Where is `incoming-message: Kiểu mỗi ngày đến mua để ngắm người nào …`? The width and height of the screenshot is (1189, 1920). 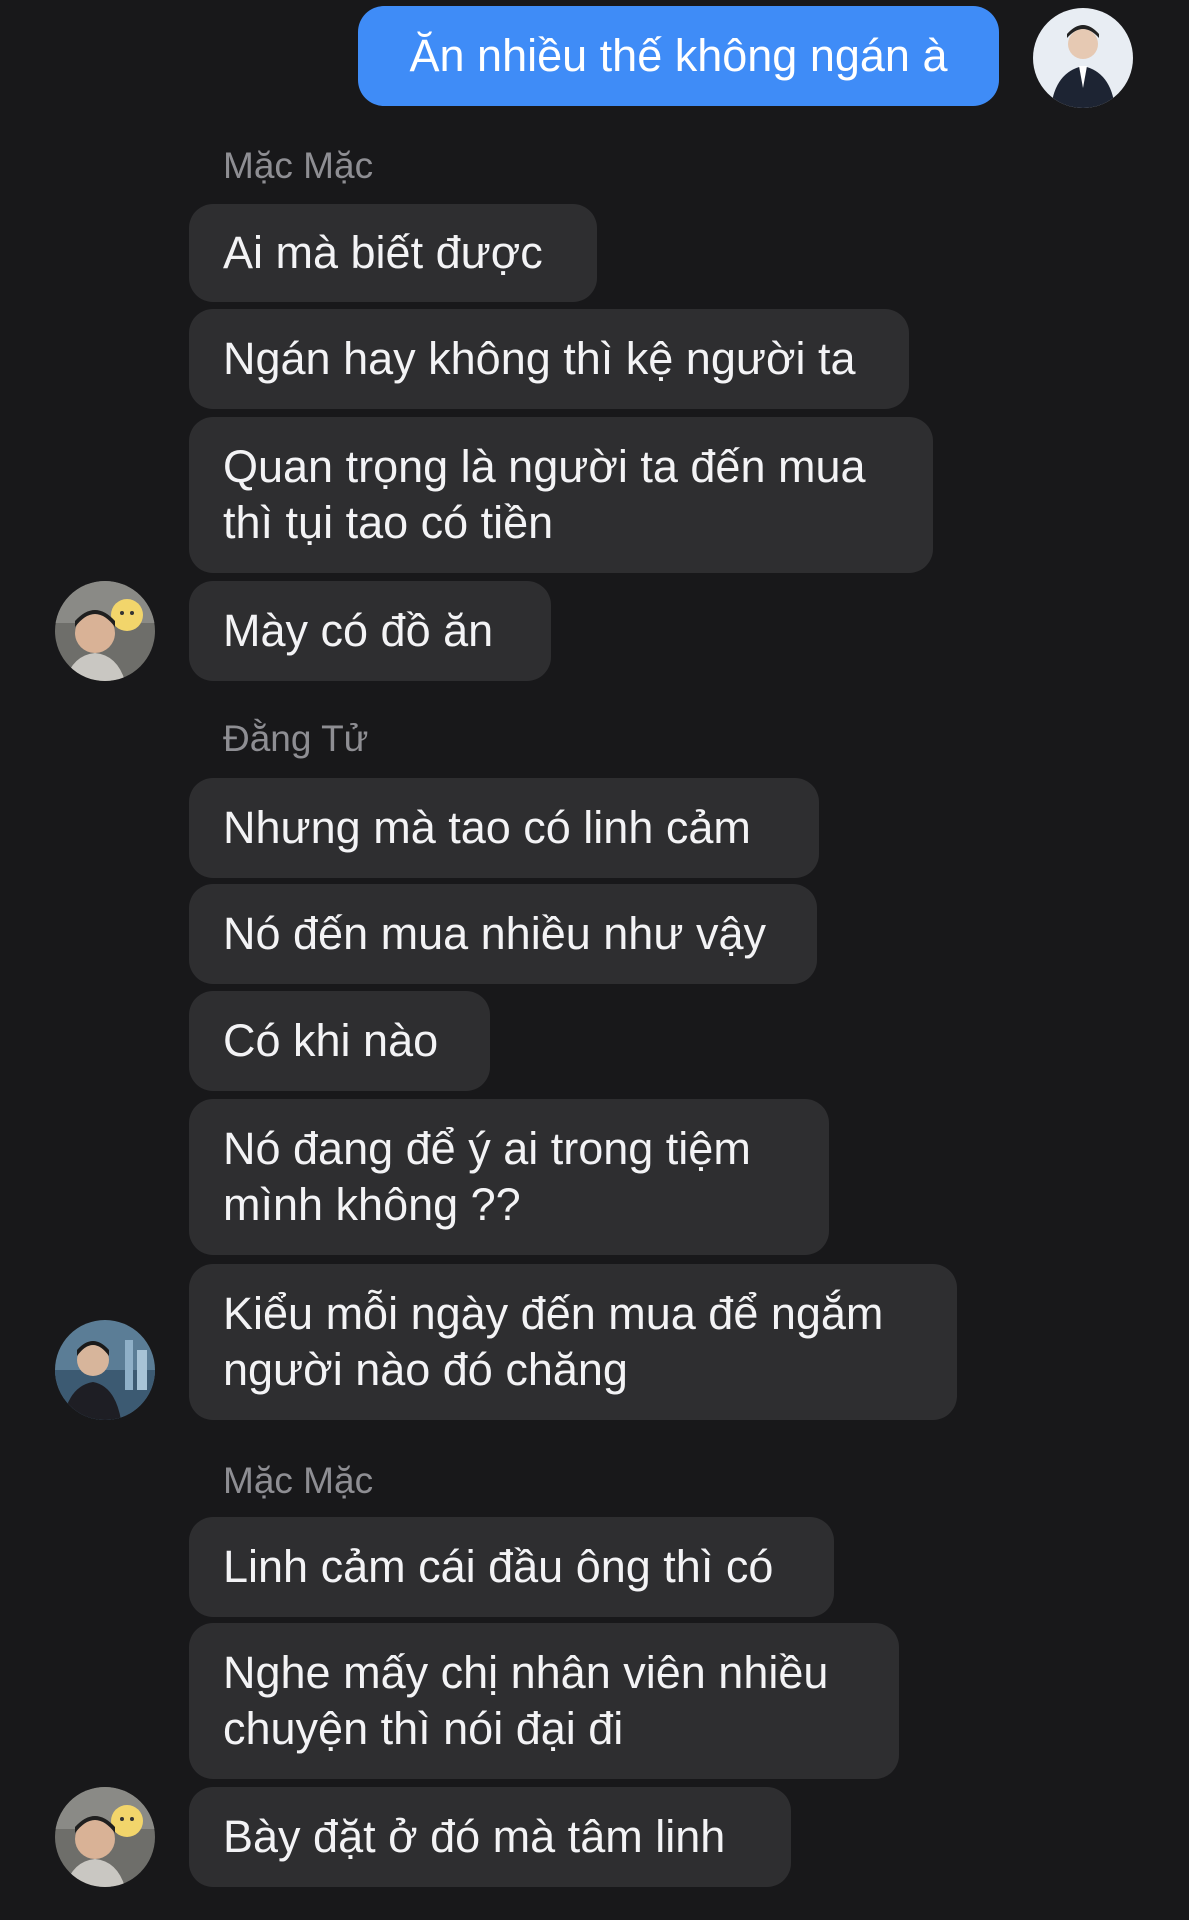 incoming-message: Kiểu mỗi ngày đến mua để ngắm người nào … is located at coordinates (573, 1342).